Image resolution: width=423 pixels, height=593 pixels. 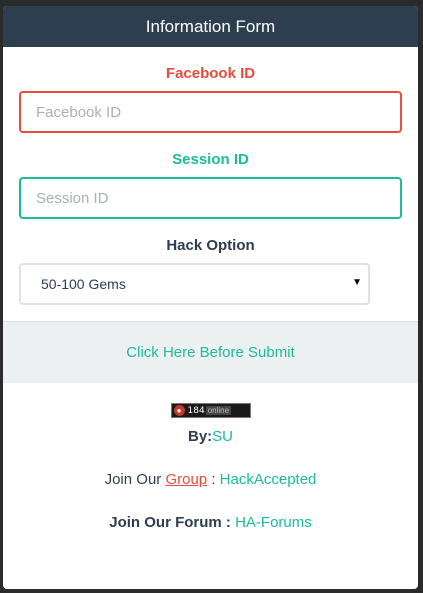 I want to click on online-counter-badge: ● 184 online, so click(x=210, y=410).